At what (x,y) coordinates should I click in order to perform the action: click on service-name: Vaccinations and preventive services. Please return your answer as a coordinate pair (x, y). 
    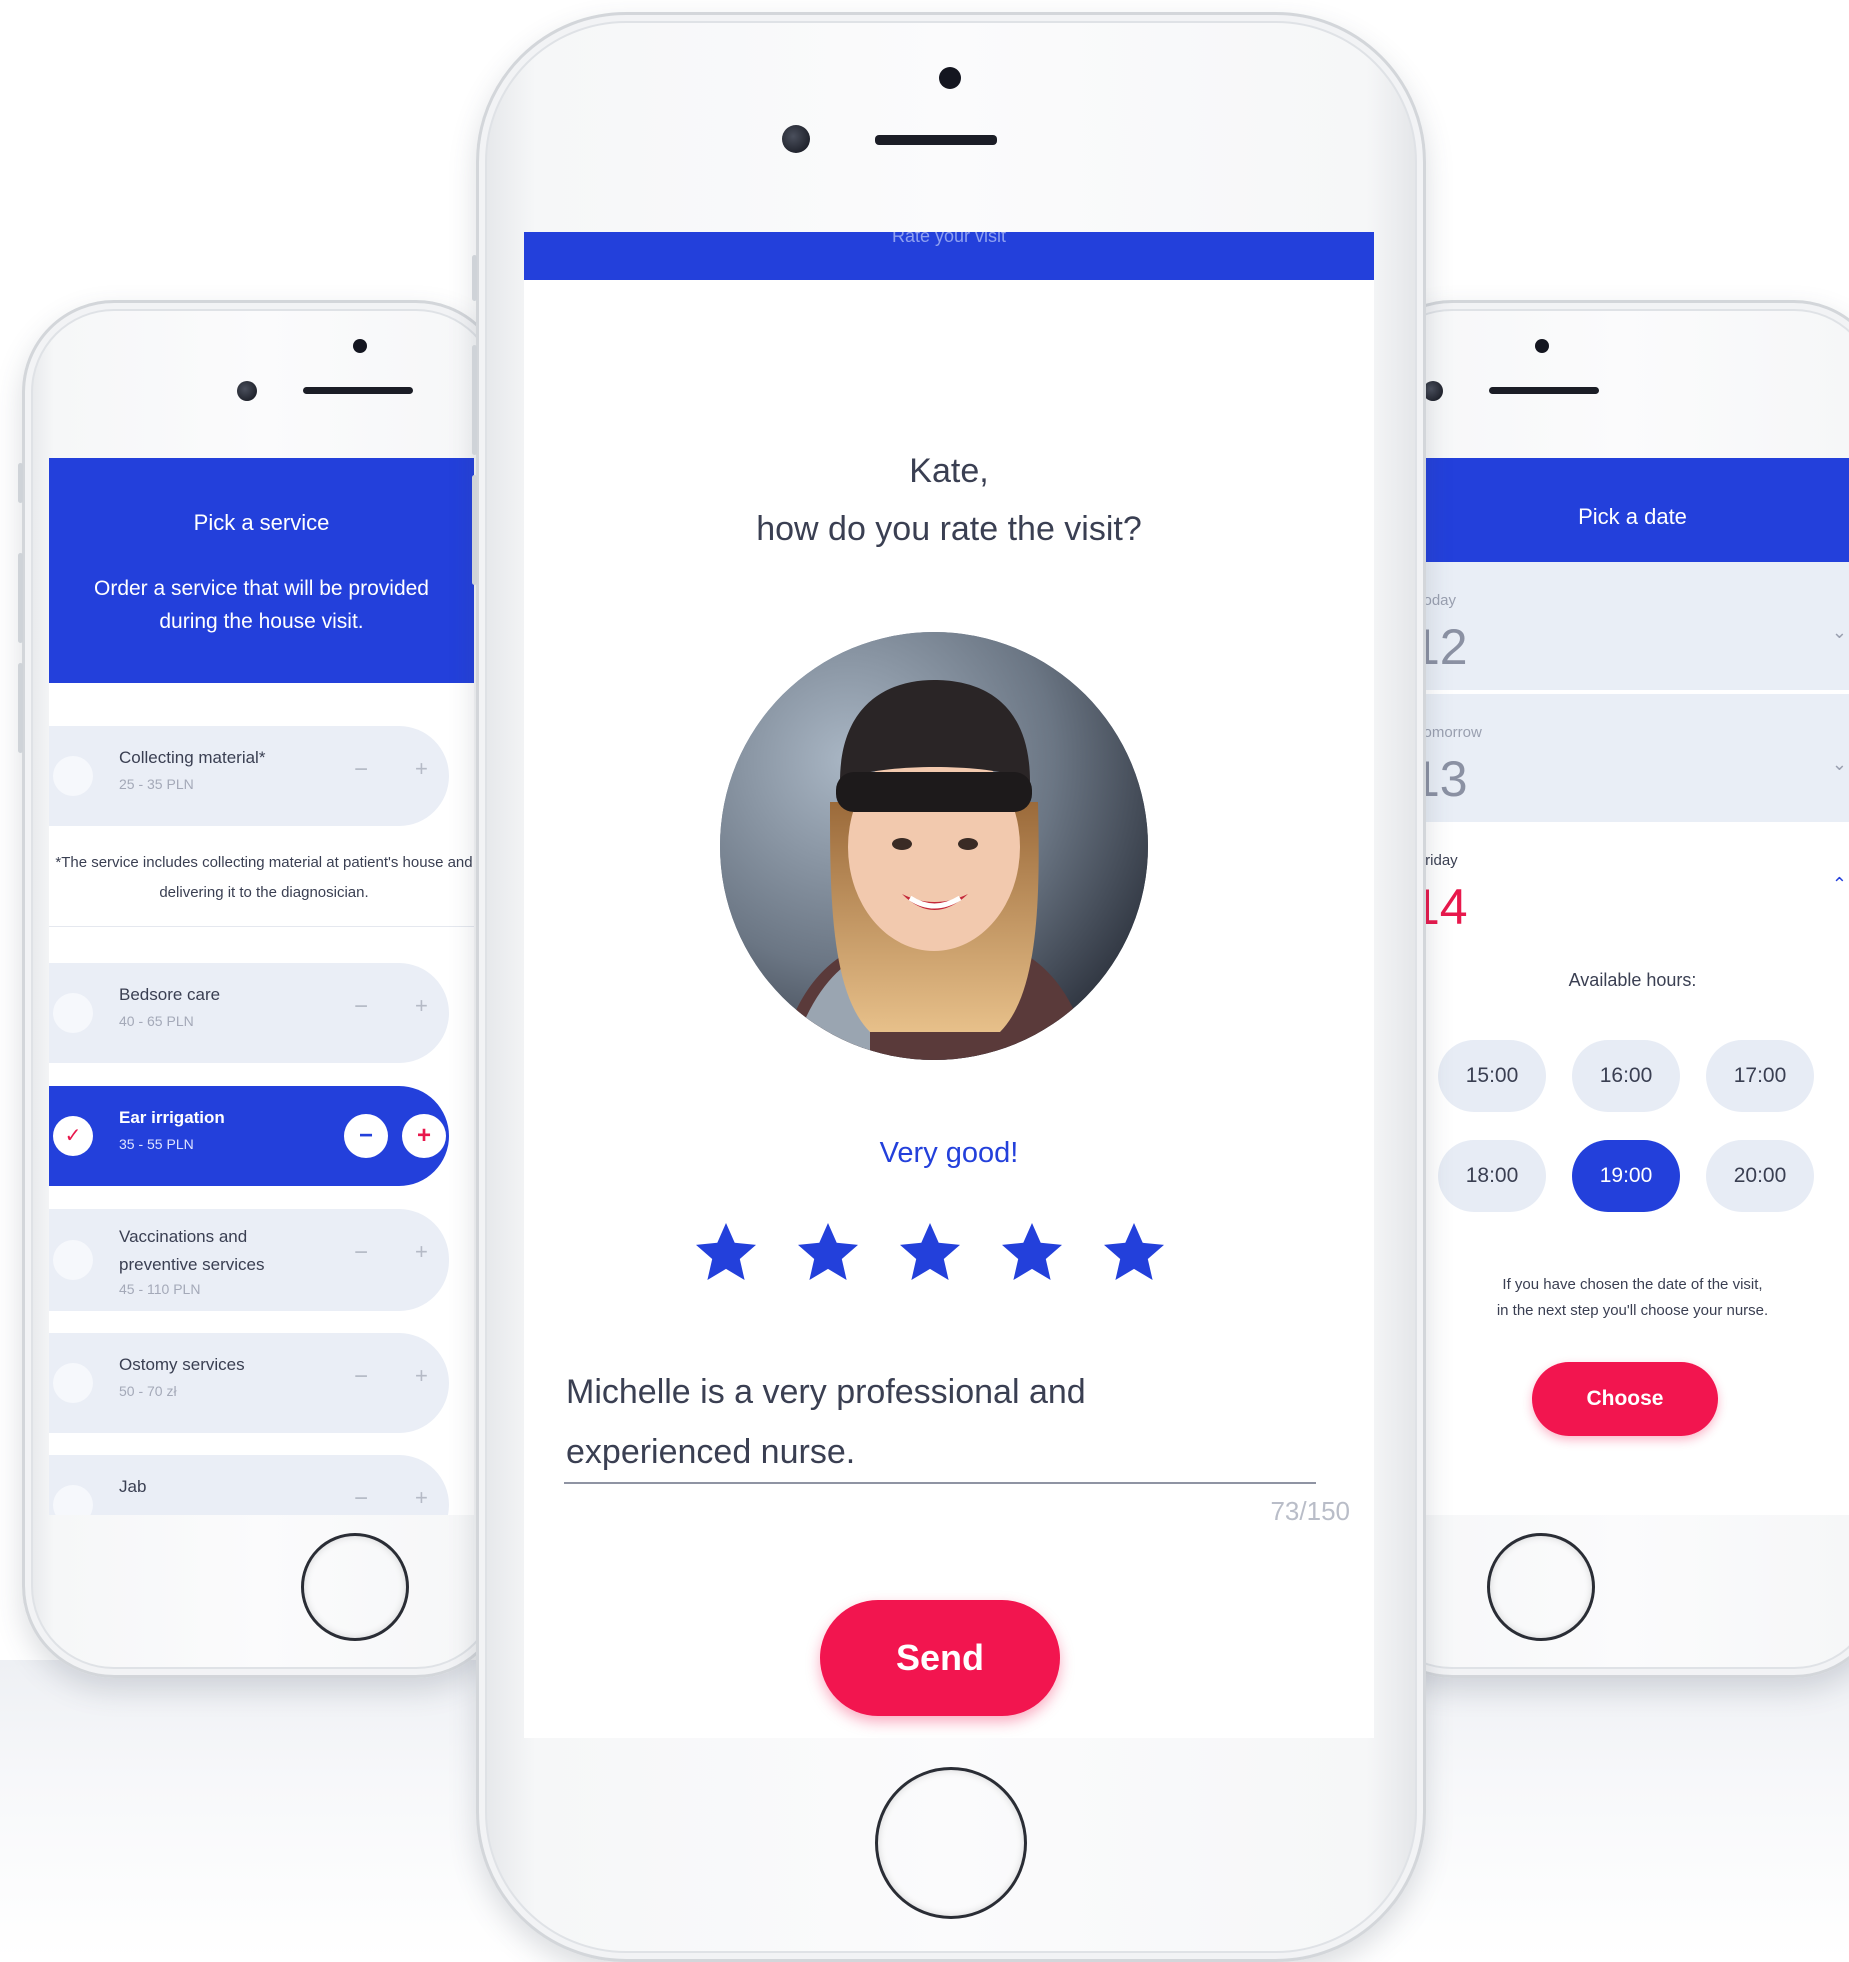
    Looking at the image, I should click on (192, 1250).